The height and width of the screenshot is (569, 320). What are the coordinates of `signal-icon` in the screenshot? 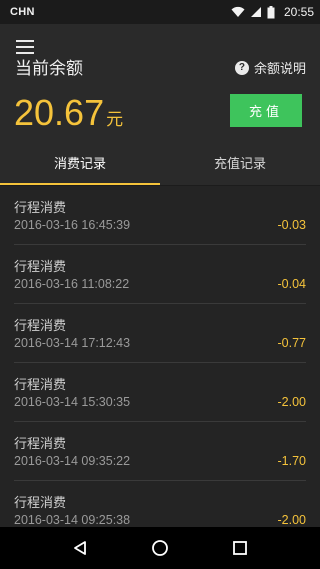 It's located at (255, 12).